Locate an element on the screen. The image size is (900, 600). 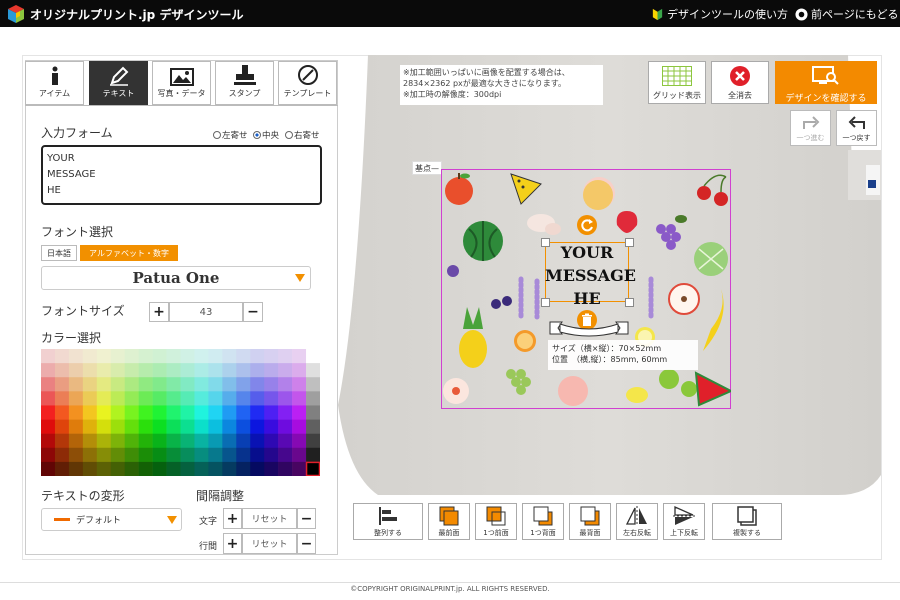
clear-all-button: 全消去 is located at coordinates (740, 82).